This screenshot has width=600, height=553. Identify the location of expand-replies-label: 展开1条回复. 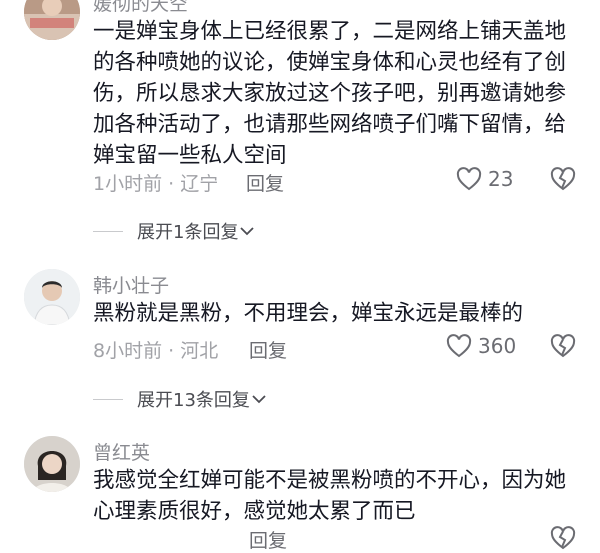
(188, 232).